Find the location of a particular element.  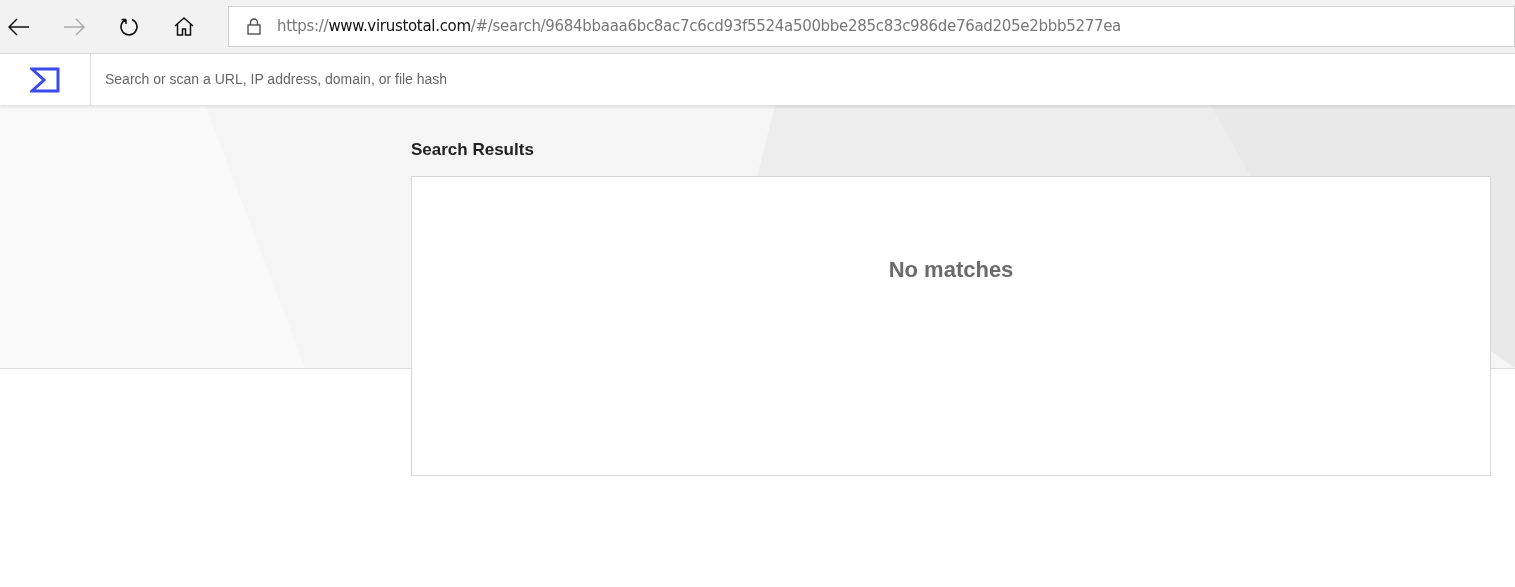

address-bar: https://www.virustotal.com/#/search/9684bbaaa6bc8ac7c6cd93f5524a500bbe285c83c986de76ad205e2bbb5277ea is located at coordinates (871, 26).